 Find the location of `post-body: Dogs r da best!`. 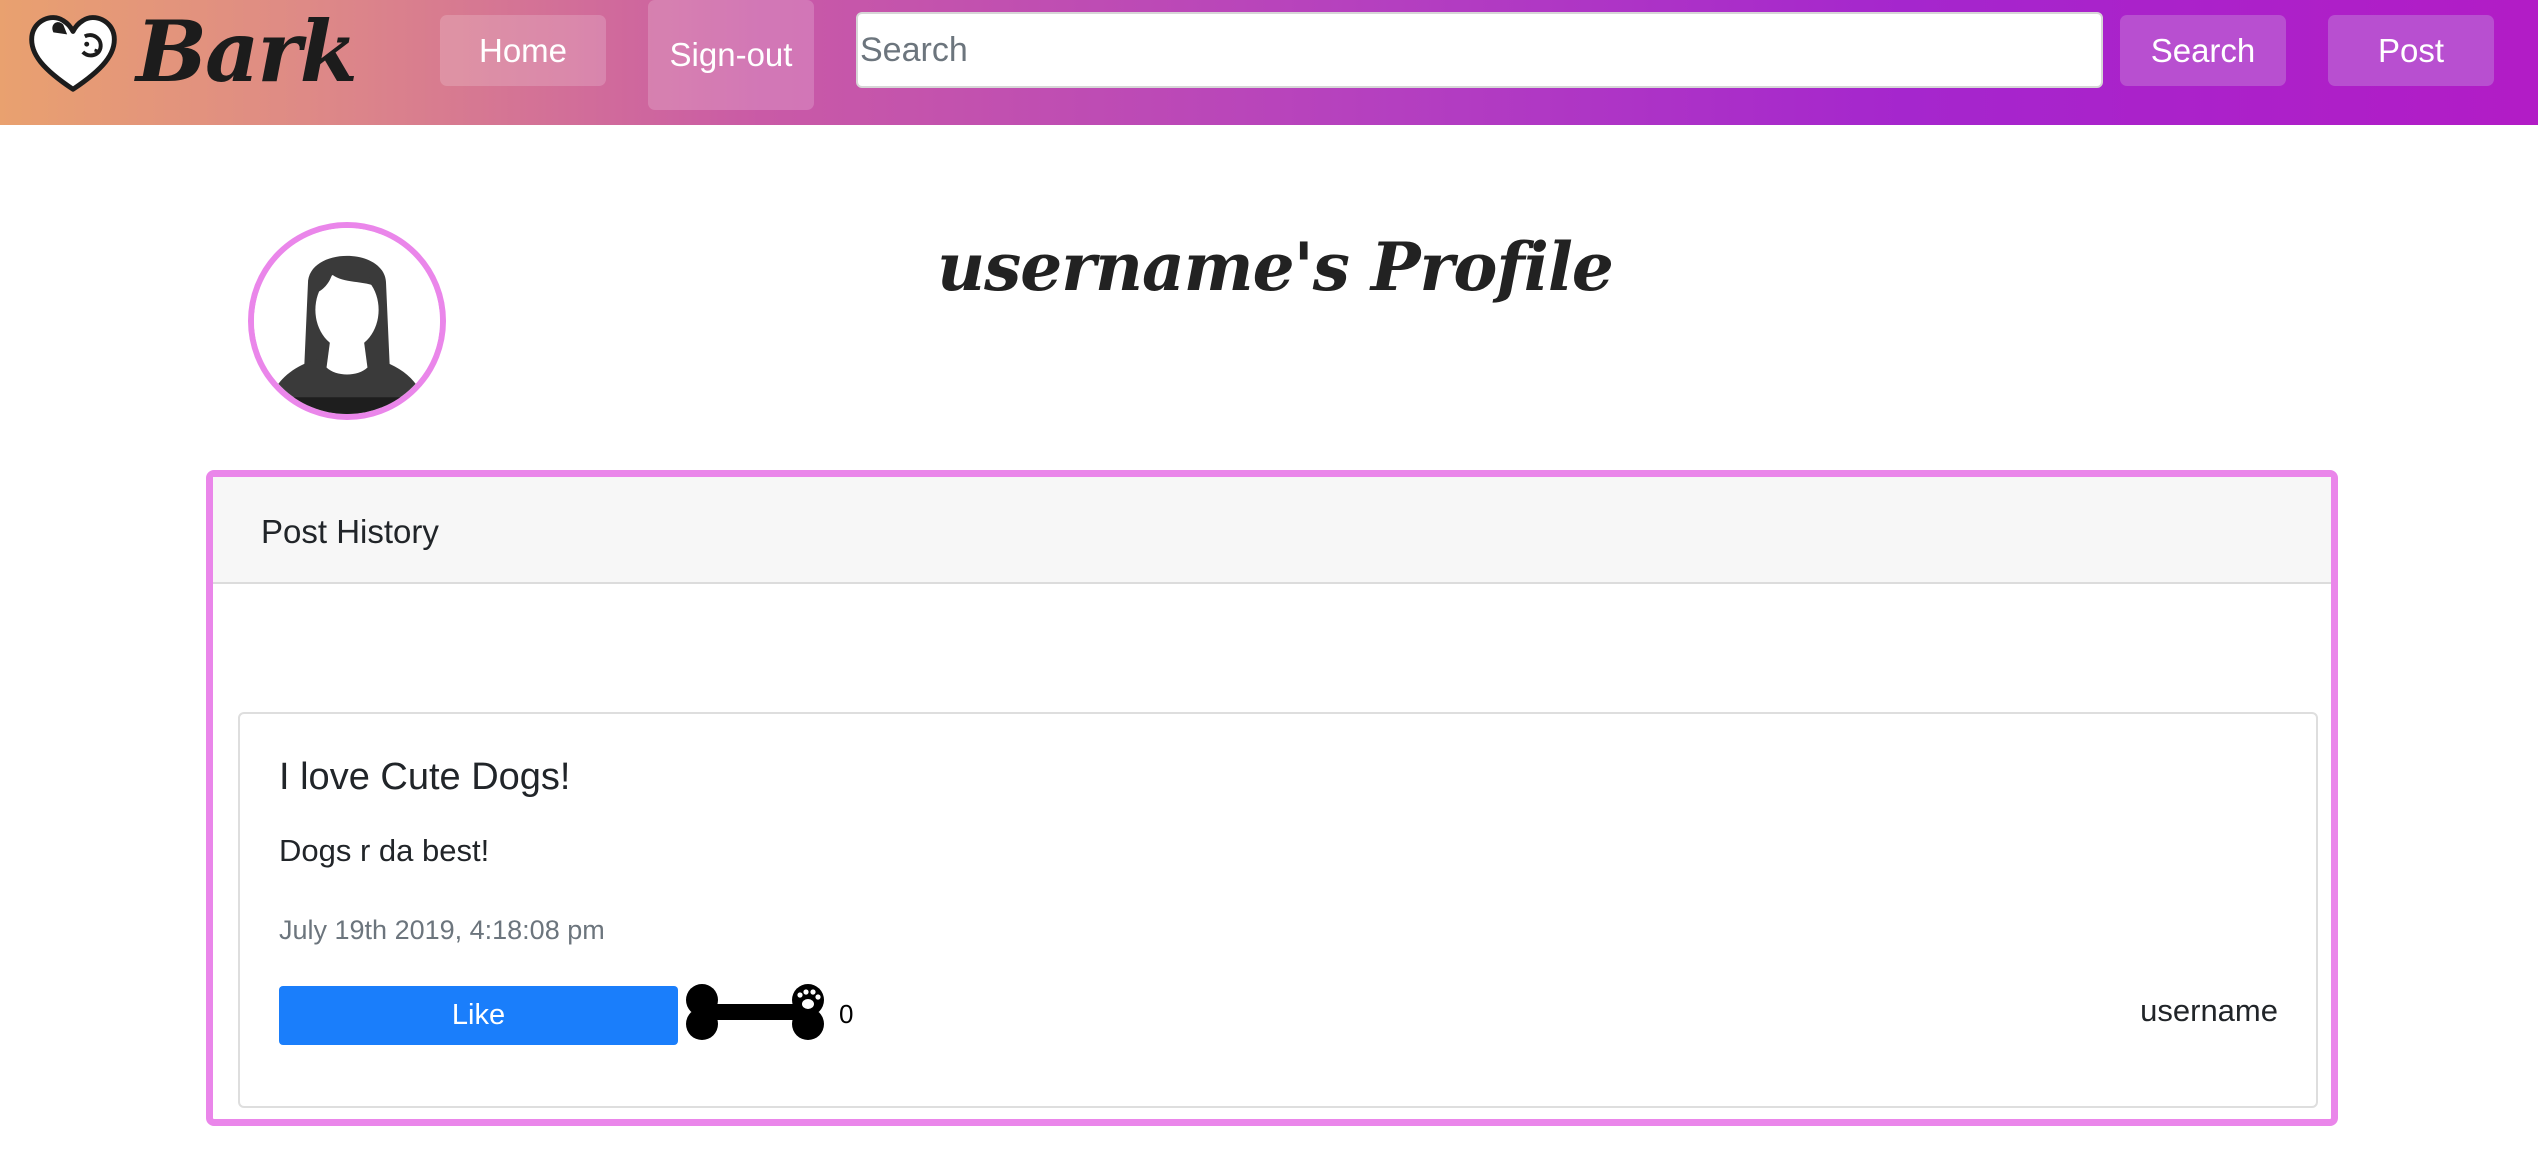

post-body: Dogs r da best! is located at coordinates (384, 850).